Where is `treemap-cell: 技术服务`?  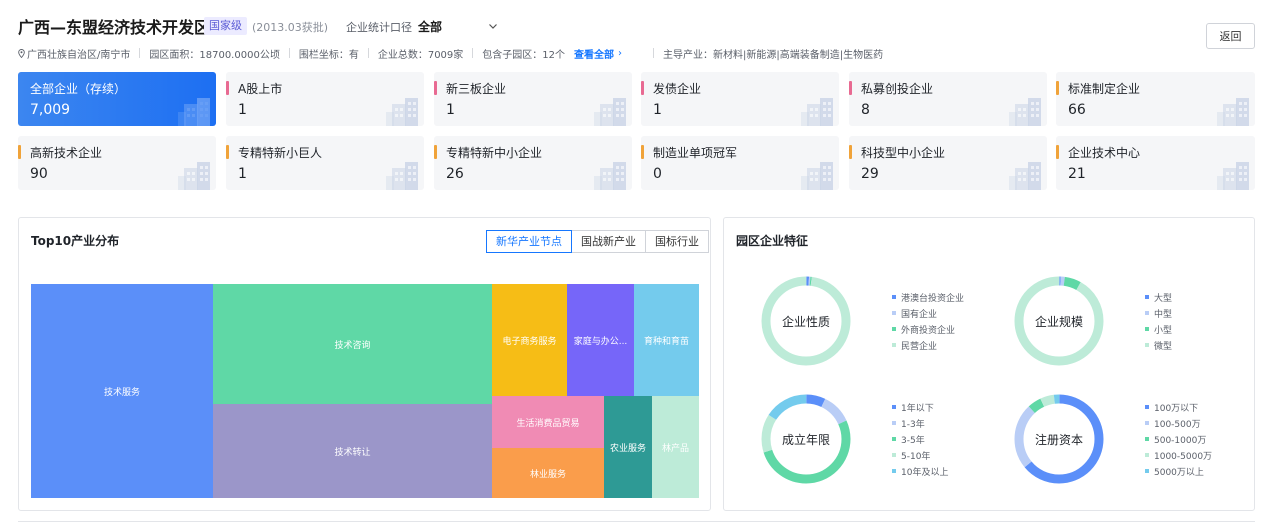 treemap-cell: 技术服务 is located at coordinates (122, 391).